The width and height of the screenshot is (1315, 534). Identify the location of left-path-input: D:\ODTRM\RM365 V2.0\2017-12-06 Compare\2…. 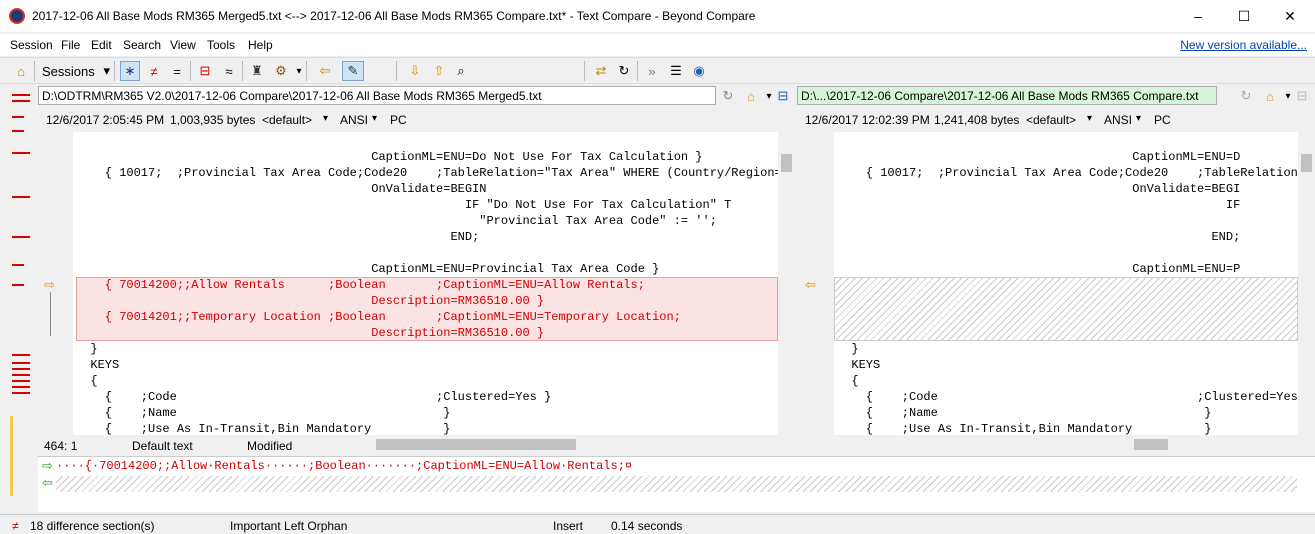
(377, 95).